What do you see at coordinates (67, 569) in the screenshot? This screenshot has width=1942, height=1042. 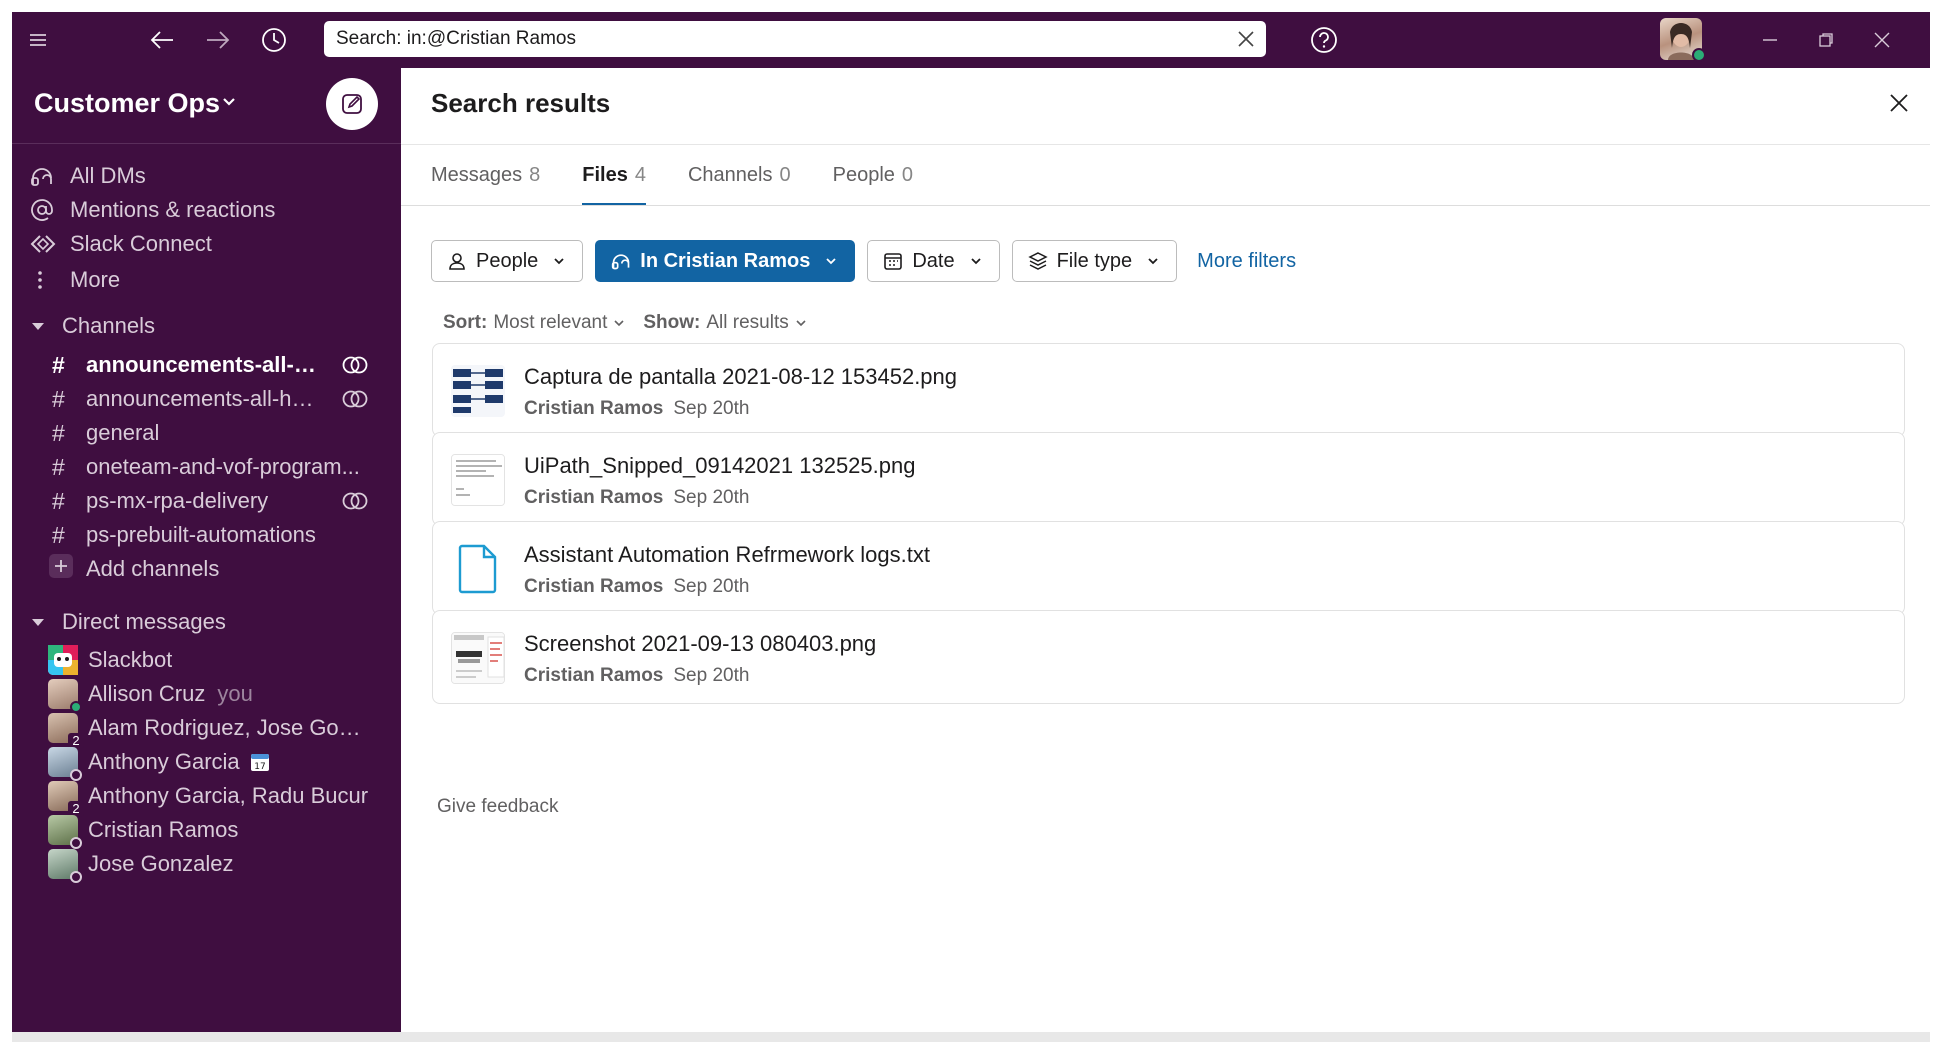 I see `plus-icon` at bounding box center [67, 569].